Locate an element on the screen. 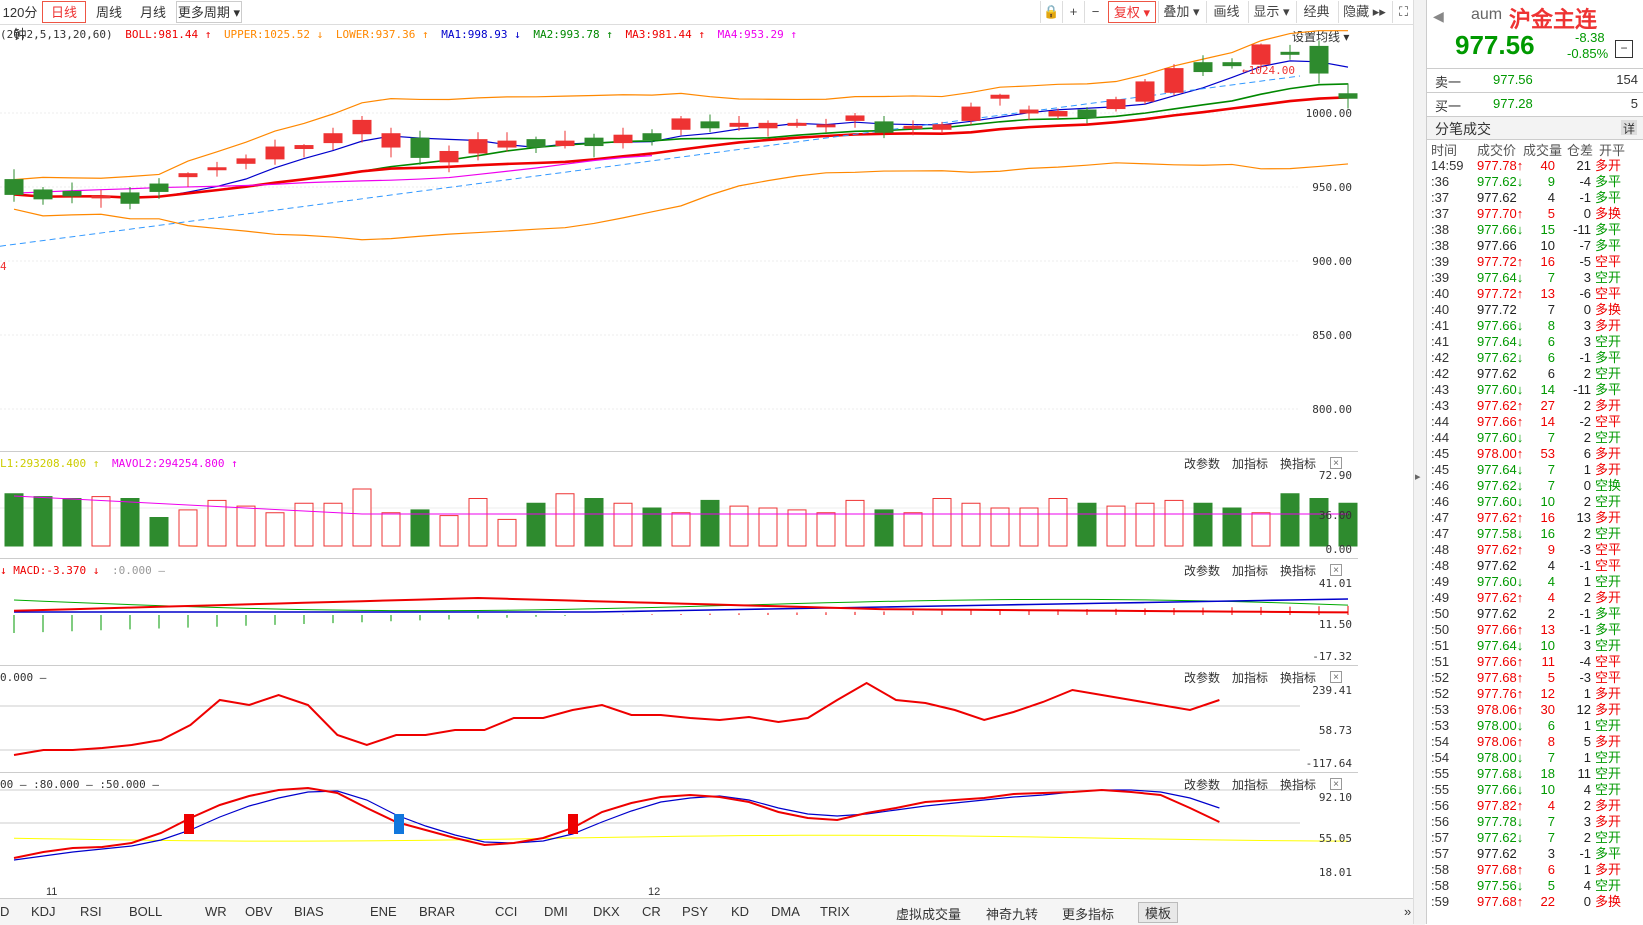 The width and height of the screenshot is (1643, 925). price-tick: 800.00 is located at coordinates (1332, 409).